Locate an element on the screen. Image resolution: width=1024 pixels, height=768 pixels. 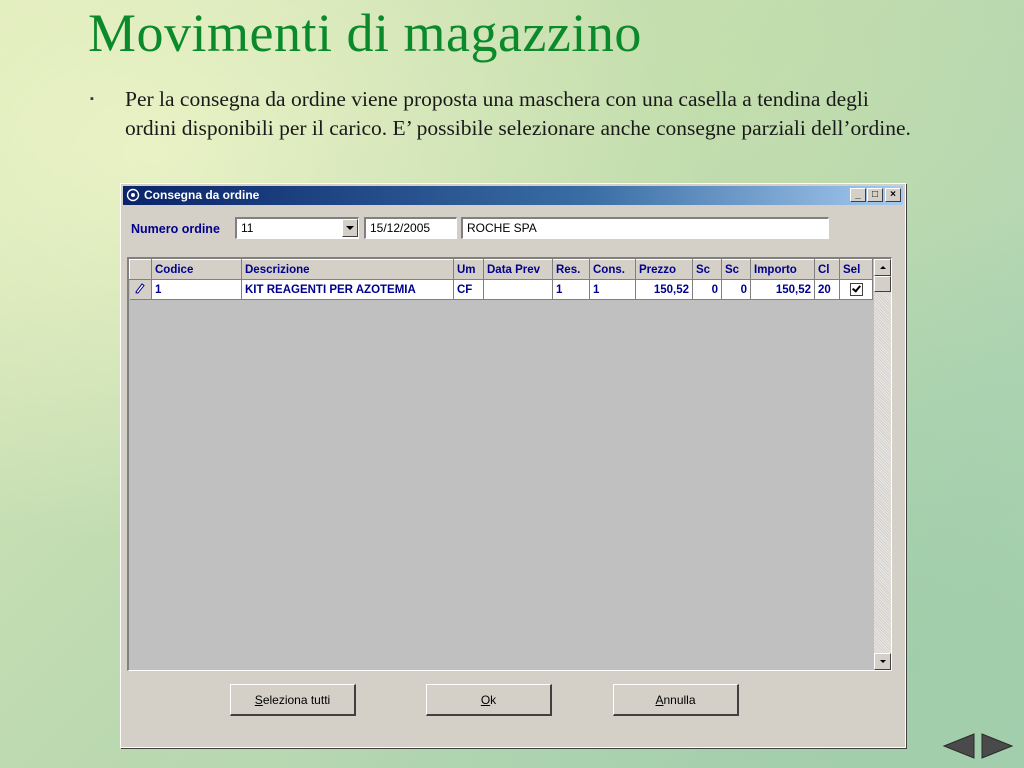
close-button: × is located at coordinates (893, 195).